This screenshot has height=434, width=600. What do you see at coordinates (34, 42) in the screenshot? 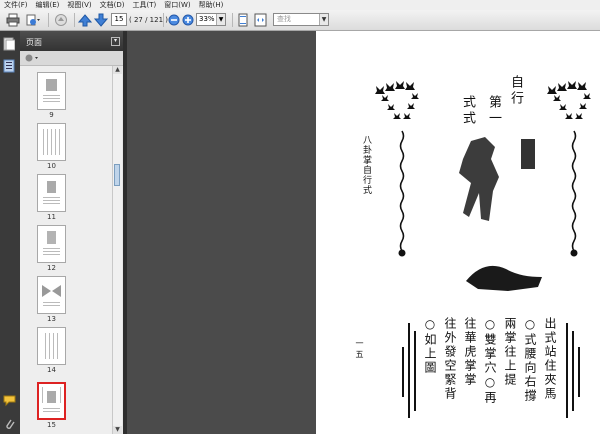
I see `panel-title: 页面` at bounding box center [34, 42].